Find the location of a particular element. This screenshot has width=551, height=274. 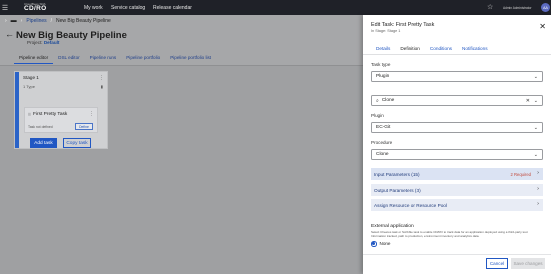

dialog-footer-divider is located at coordinates (457, 254).